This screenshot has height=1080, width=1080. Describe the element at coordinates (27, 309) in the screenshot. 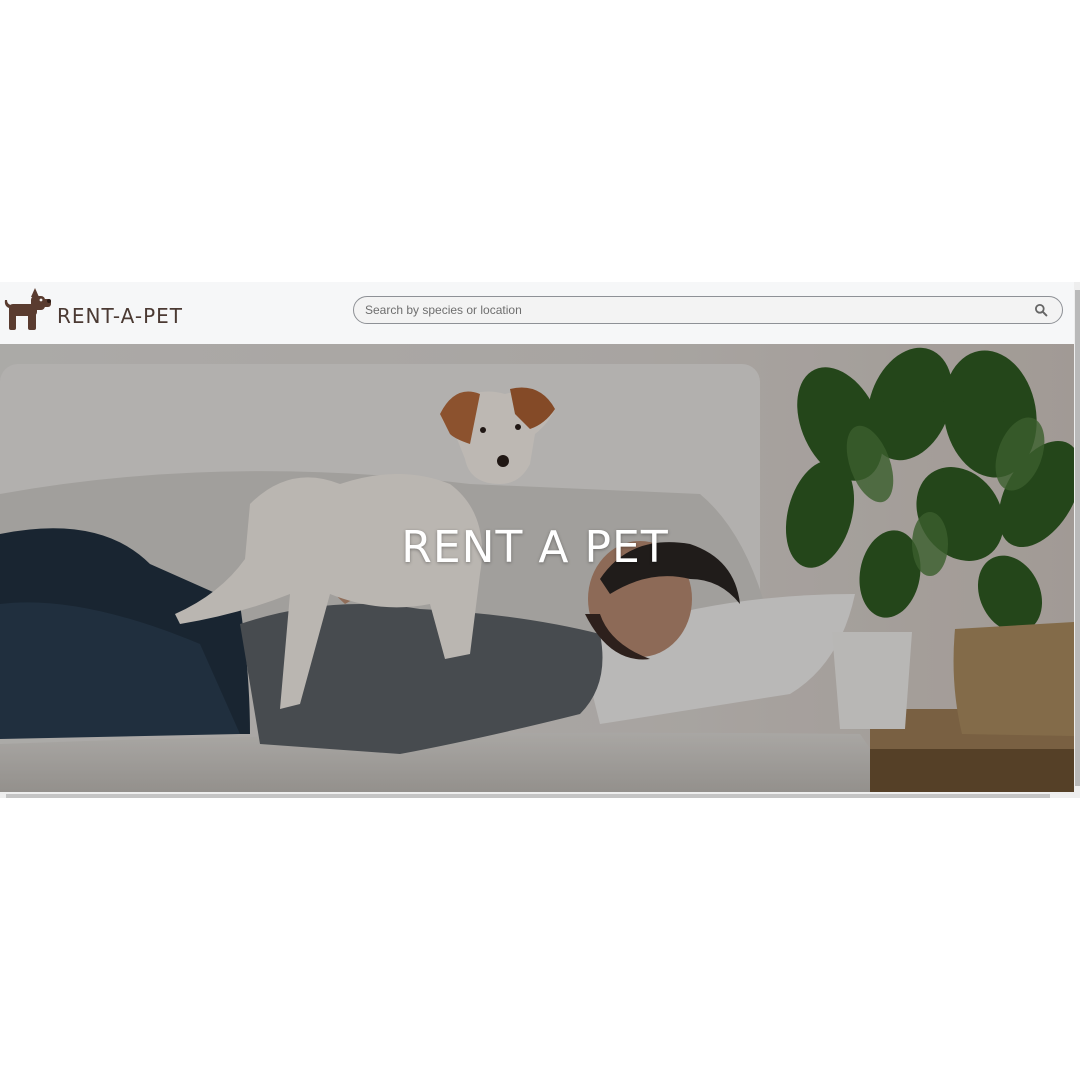

I see `dog-icon` at that location.